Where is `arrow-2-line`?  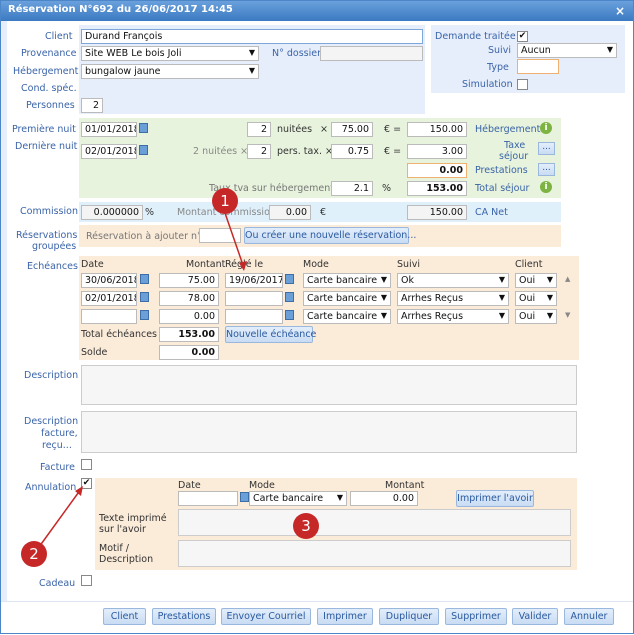
arrow-2-line is located at coordinates (60, 518).